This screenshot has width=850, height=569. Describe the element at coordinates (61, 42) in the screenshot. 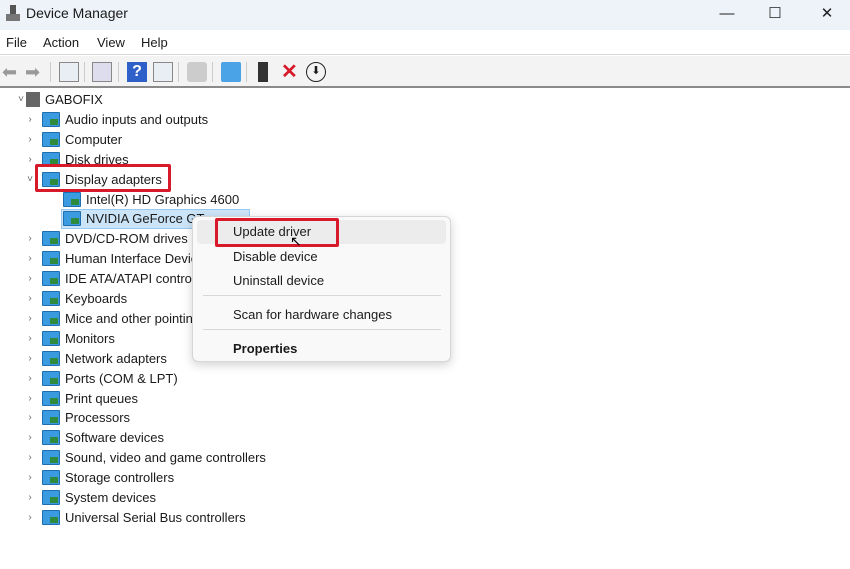

I see `menu-action: Action` at that location.